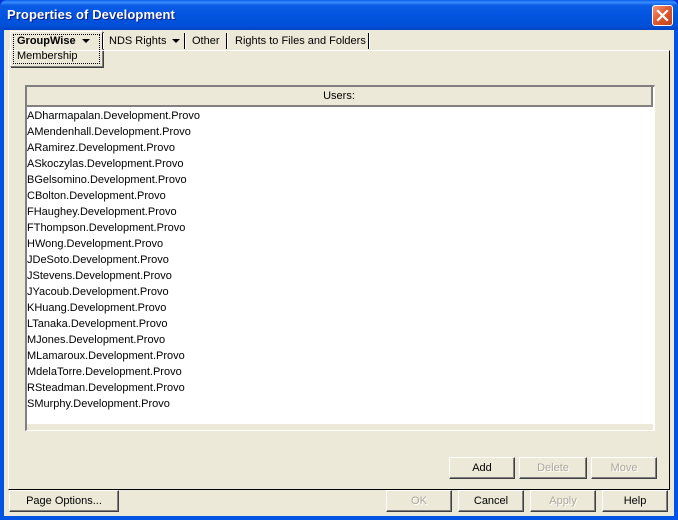  I want to click on user-list-item: RSteadman.Development.Provo, so click(113, 388).